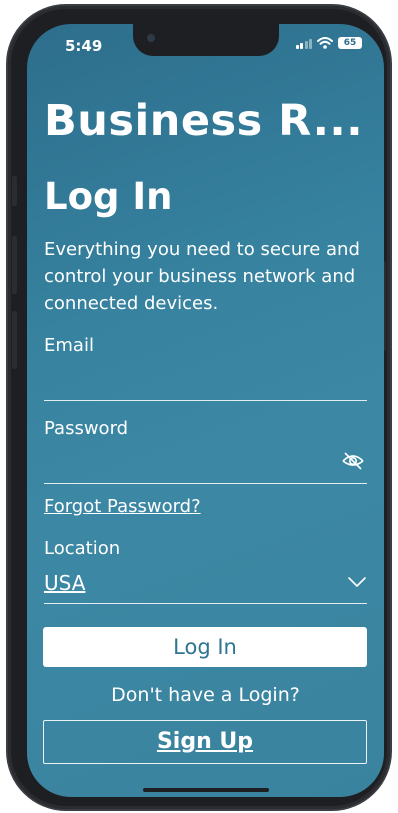 This screenshot has height=813, width=398. I want to click on volume-down-button, so click(14, 340).